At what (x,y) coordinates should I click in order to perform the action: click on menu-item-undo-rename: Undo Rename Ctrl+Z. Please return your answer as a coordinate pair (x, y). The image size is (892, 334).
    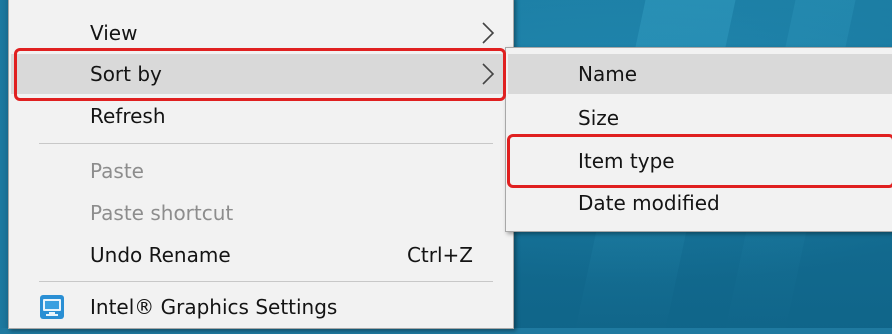
    Looking at the image, I should click on (261, 255).